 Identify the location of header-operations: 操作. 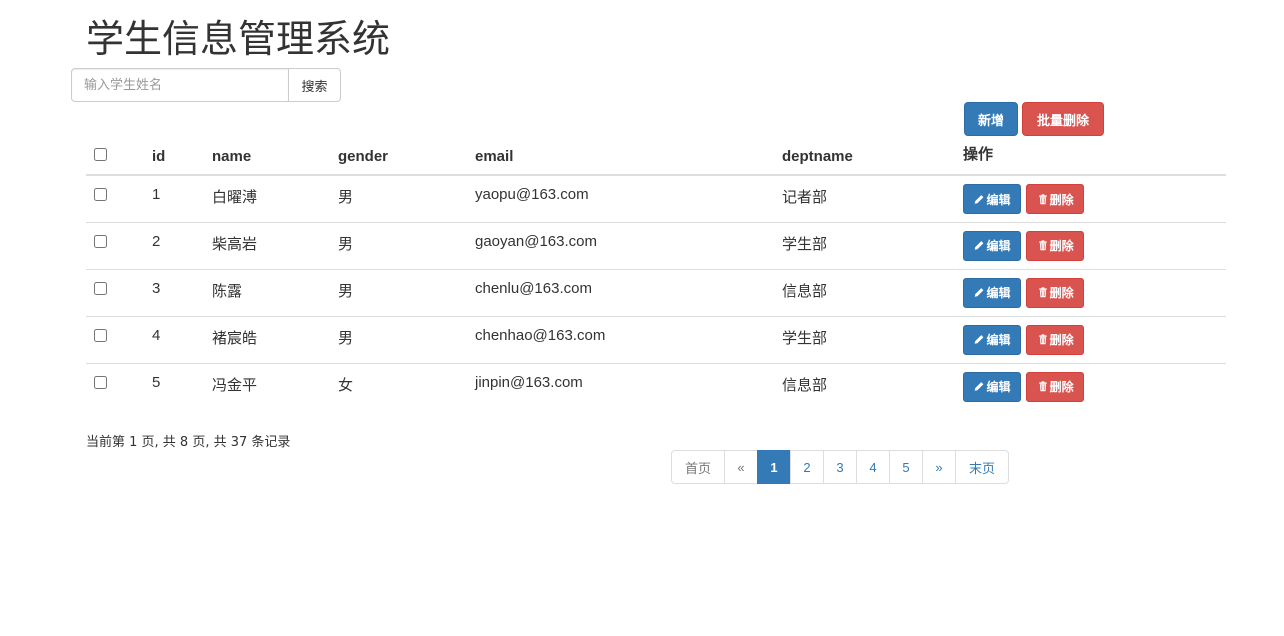
(1094, 156).